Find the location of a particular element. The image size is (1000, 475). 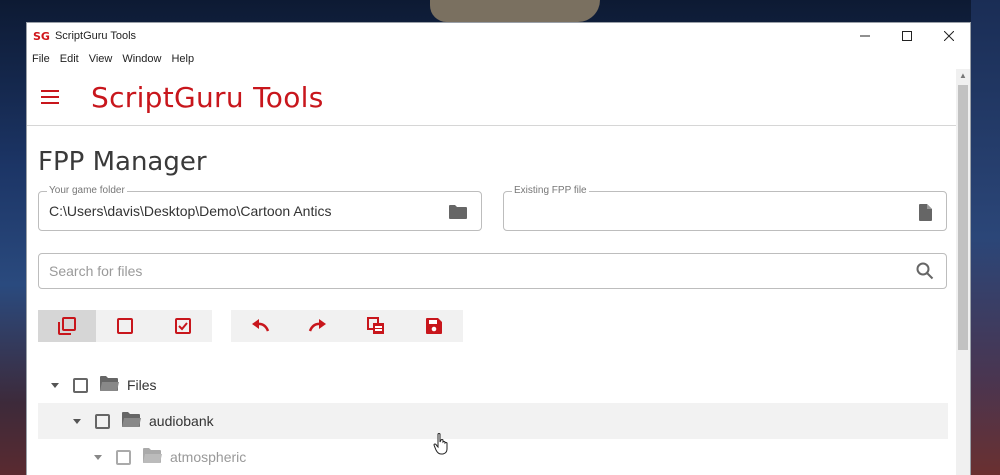

tree-row: atmospheric is located at coordinates (493, 457).